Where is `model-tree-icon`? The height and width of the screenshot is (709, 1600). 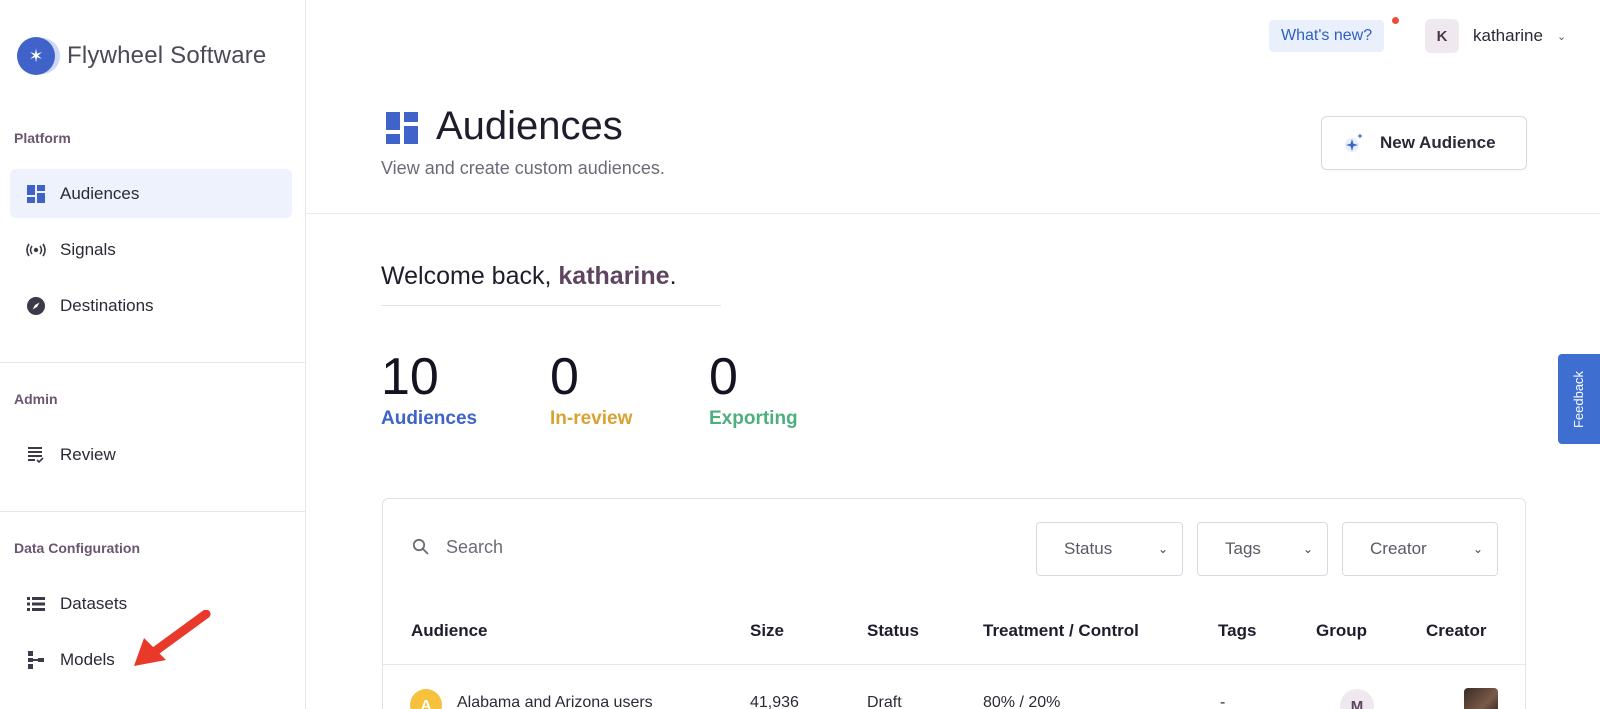 model-tree-icon is located at coordinates (36, 660).